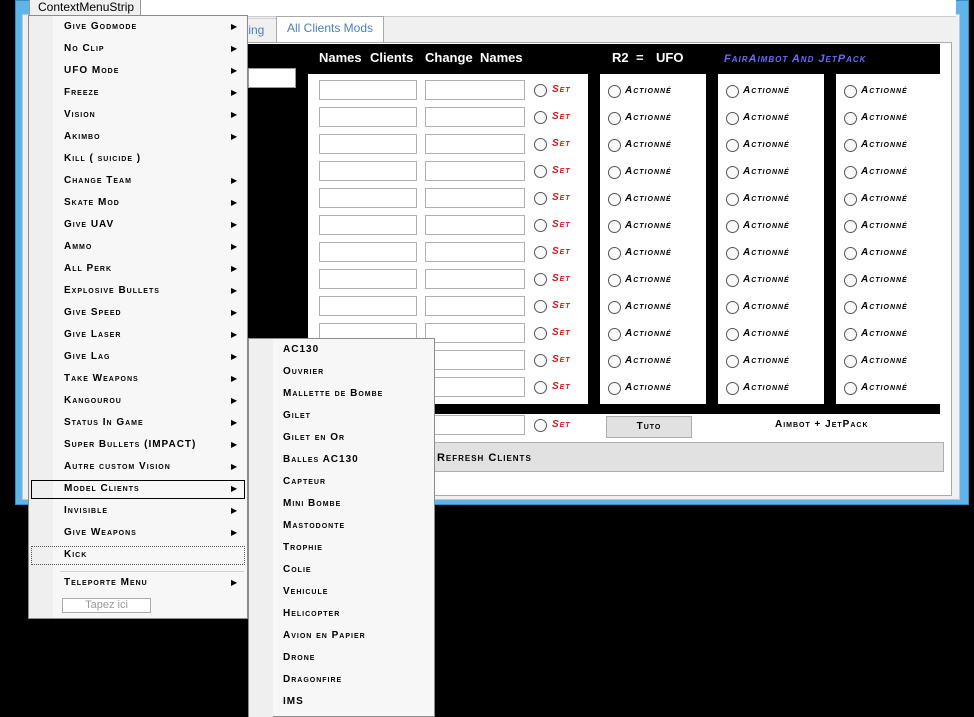 The width and height of the screenshot is (974, 717). Describe the element at coordinates (75, 554) in the screenshot. I see `menu-item: Kick` at that location.